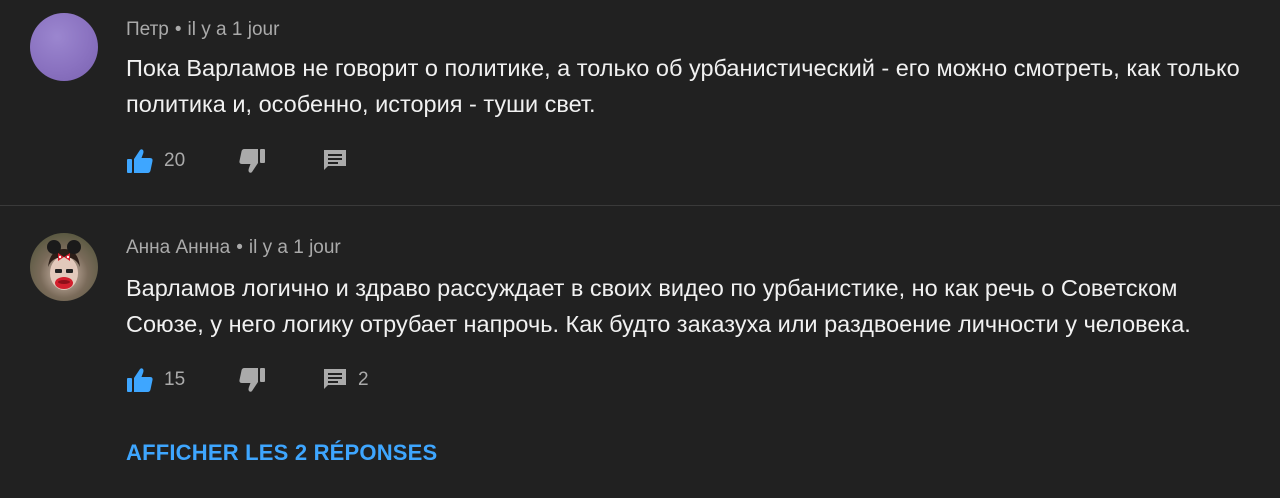 This screenshot has height=498, width=1280. I want to click on like-button: 15, so click(182, 380).